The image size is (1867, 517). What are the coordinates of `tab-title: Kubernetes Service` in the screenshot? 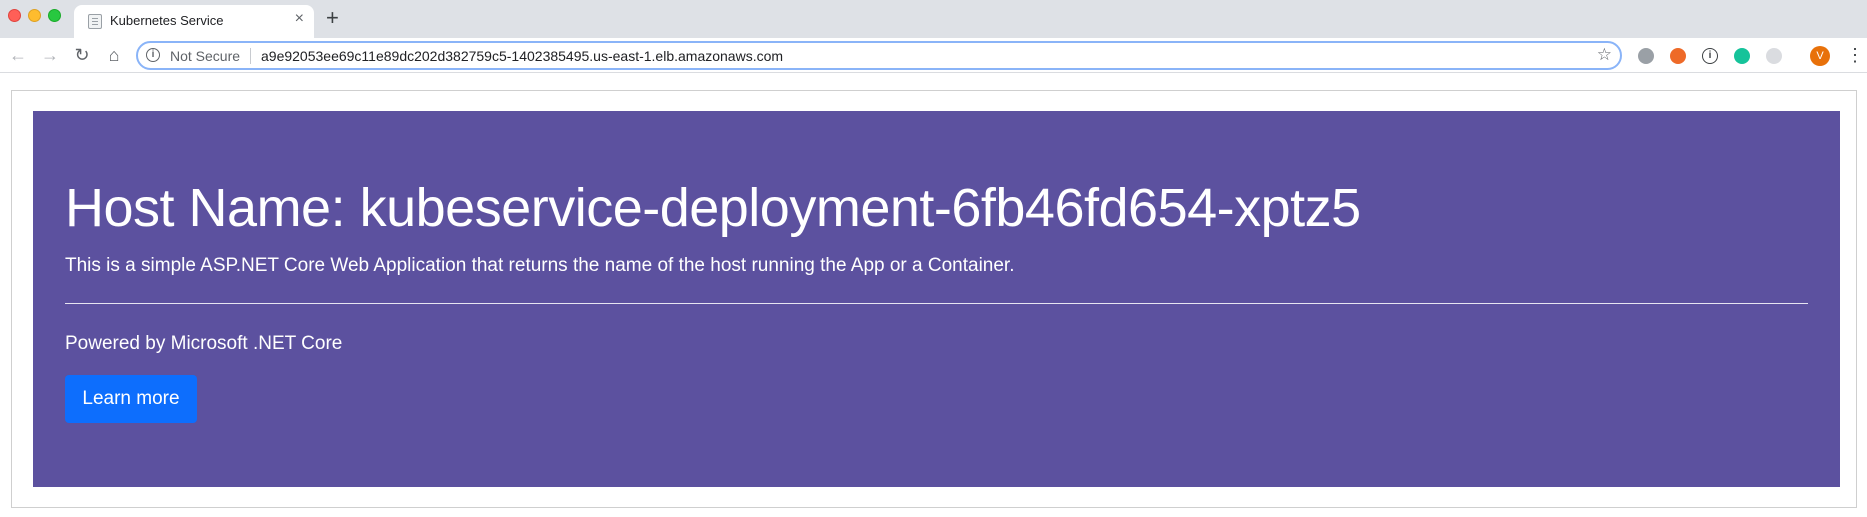 It's located at (167, 20).